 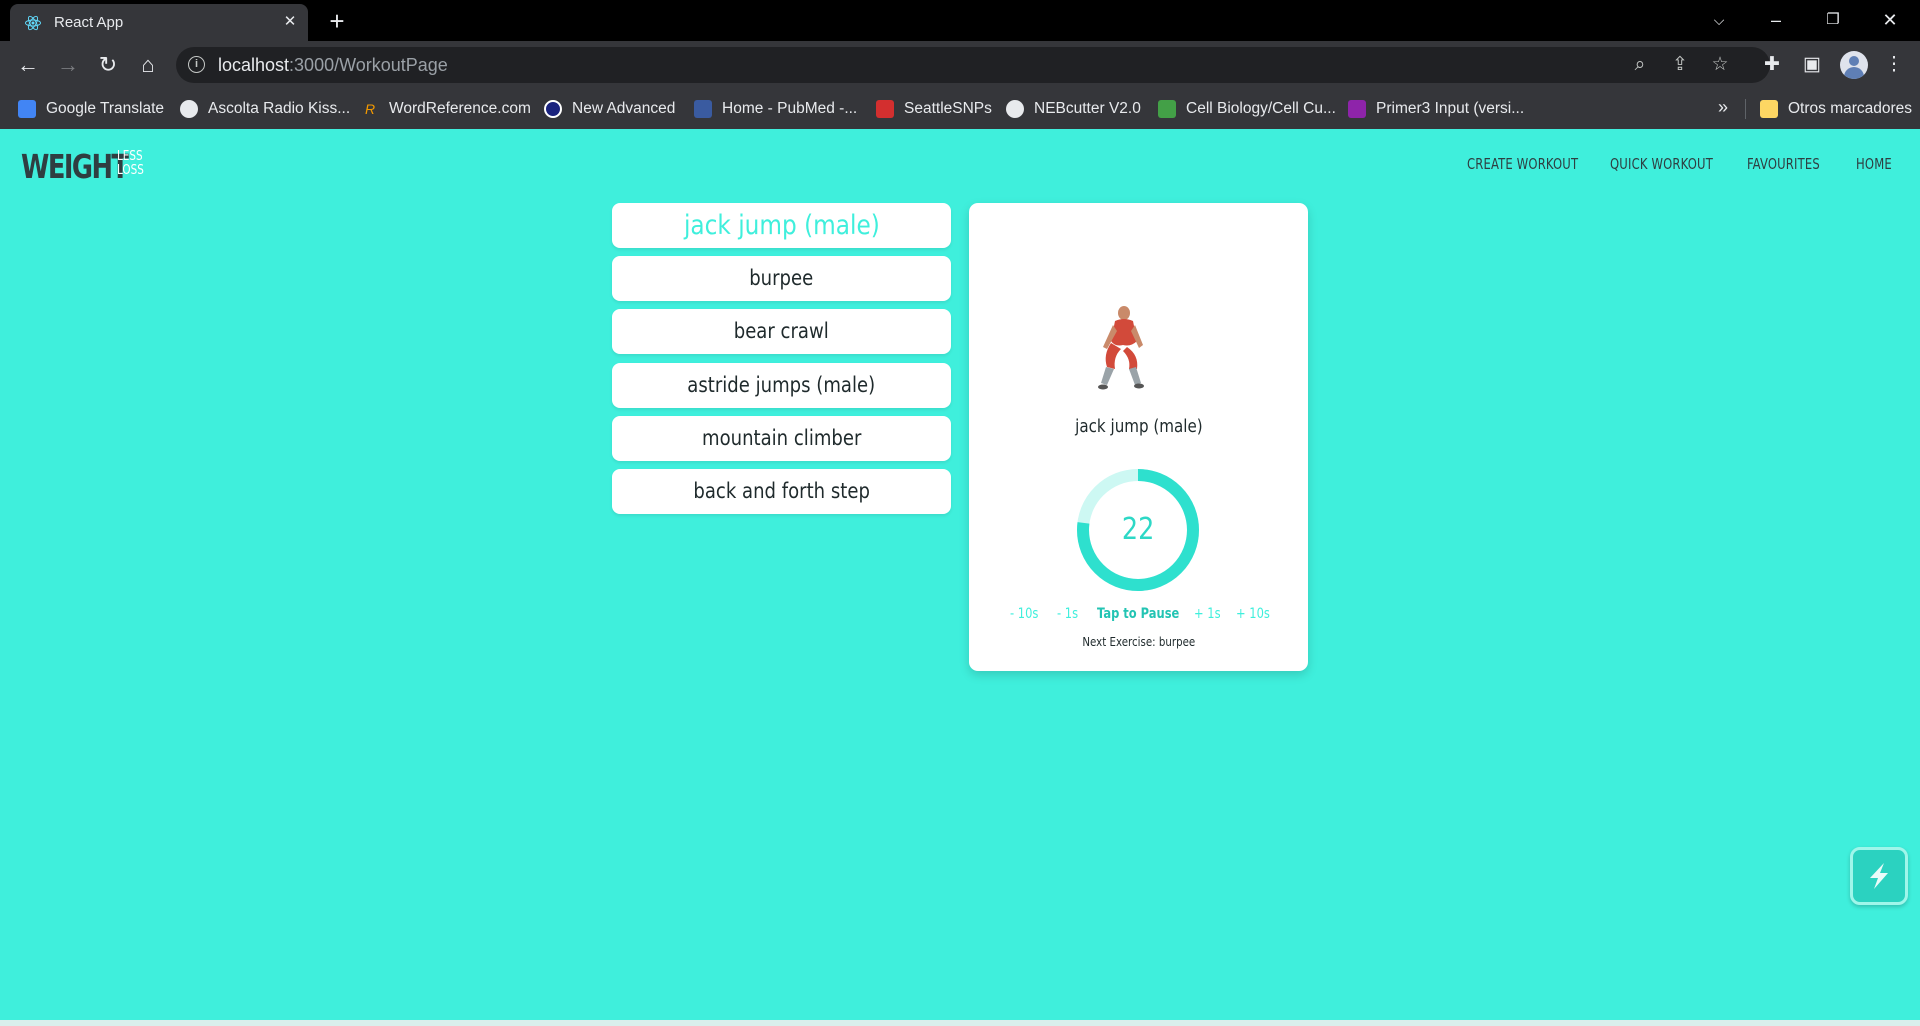 What do you see at coordinates (91, 109) in the screenshot?
I see `bookmark-google-translate: Google Translate` at bounding box center [91, 109].